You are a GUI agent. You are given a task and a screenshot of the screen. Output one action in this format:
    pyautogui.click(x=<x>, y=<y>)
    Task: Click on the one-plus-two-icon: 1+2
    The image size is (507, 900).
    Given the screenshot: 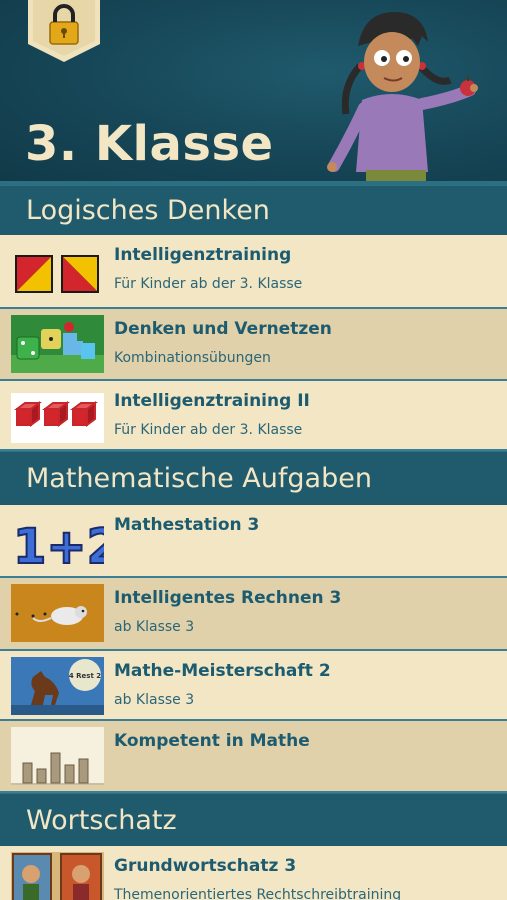 What is the action you would take?
    pyautogui.click(x=58, y=543)
    